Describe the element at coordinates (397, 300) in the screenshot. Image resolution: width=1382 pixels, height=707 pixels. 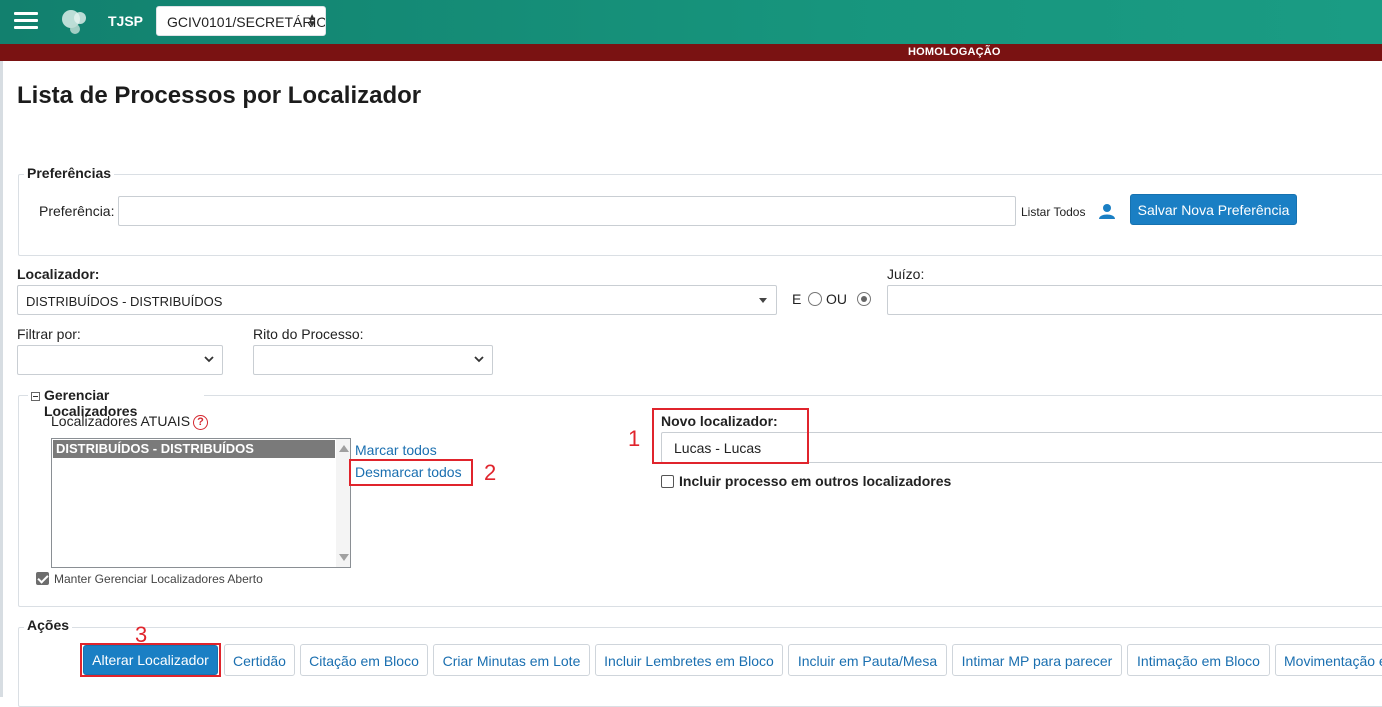
I see `localizador-select: DISTRIBUÍDOS - DISTRIBUÍDOS` at that location.